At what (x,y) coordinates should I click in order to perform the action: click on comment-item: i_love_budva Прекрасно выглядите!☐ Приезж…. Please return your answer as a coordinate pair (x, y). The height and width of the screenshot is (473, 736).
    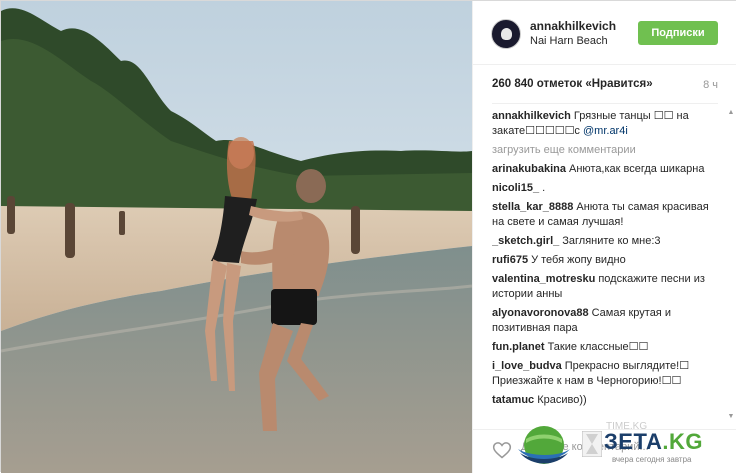
    Looking at the image, I should click on (605, 374).